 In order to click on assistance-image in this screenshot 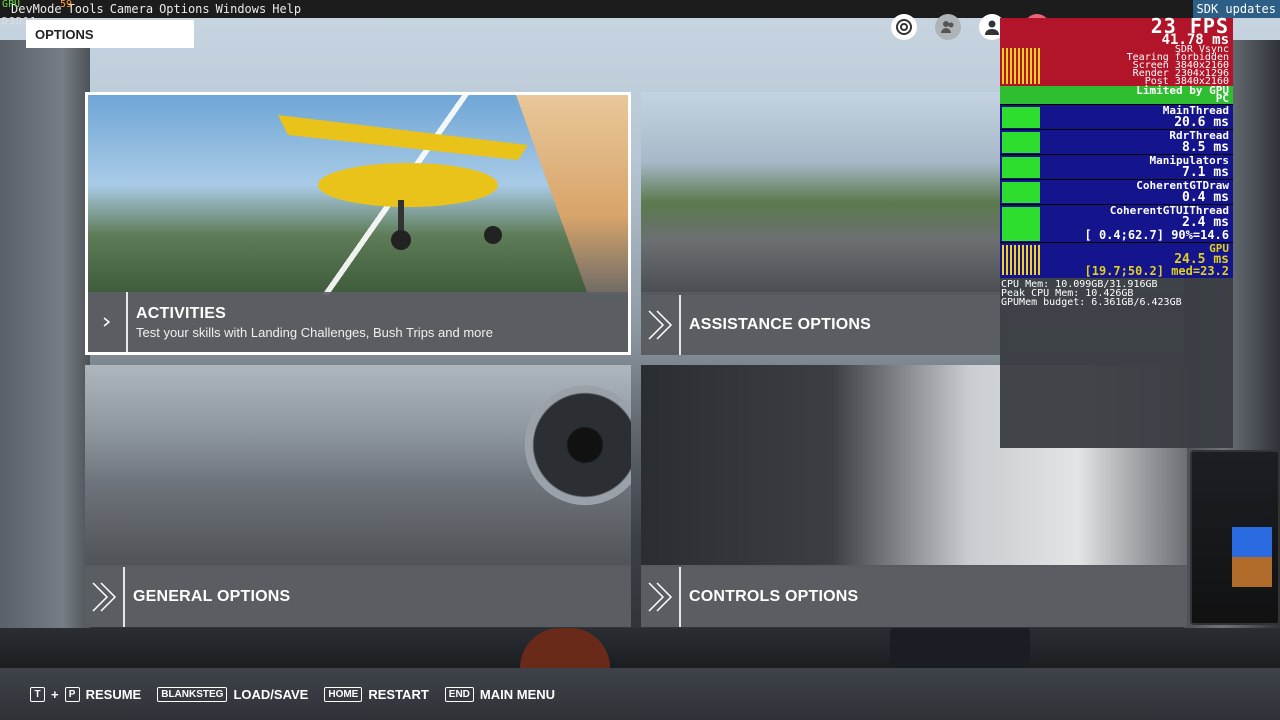, I will do `click(821, 192)`.